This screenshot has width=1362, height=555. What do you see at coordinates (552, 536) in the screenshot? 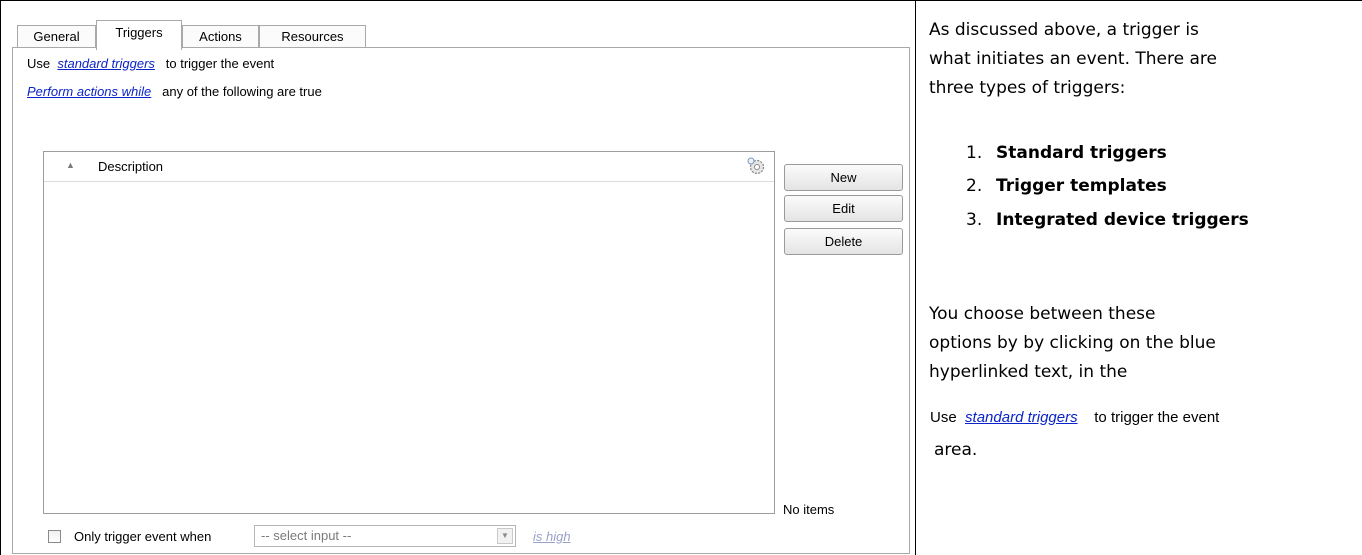
I see `is-high-link: is high` at bounding box center [552, 536].